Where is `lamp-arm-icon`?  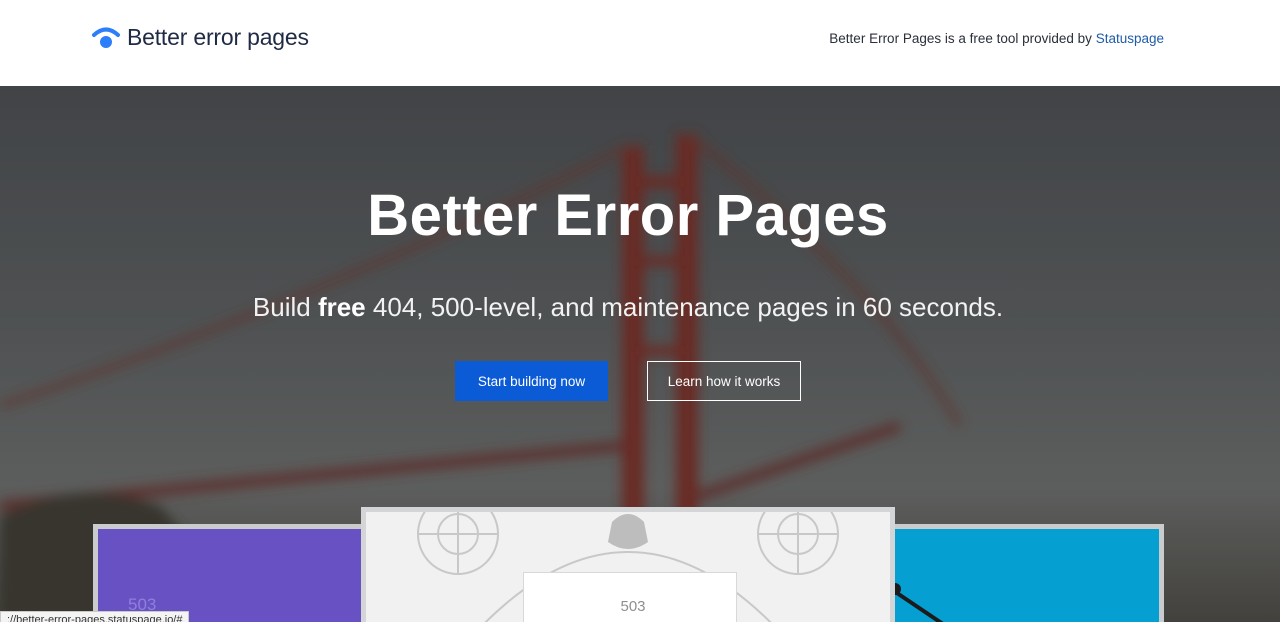 lamp-arm-icon is located at coordinates (931, 605).